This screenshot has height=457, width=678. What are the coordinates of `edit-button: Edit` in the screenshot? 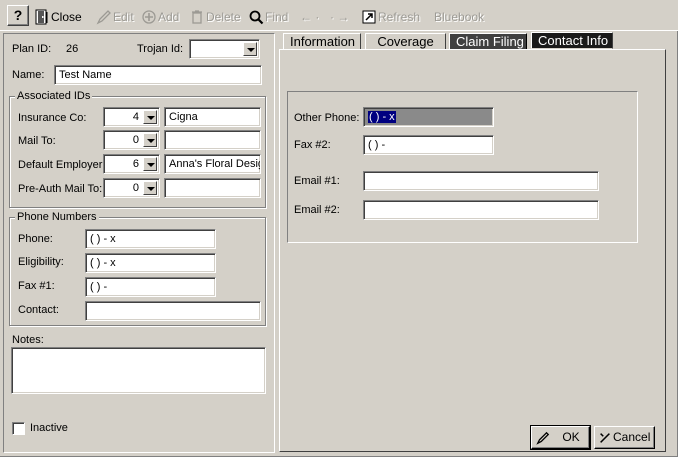 It's located at (115, 16).